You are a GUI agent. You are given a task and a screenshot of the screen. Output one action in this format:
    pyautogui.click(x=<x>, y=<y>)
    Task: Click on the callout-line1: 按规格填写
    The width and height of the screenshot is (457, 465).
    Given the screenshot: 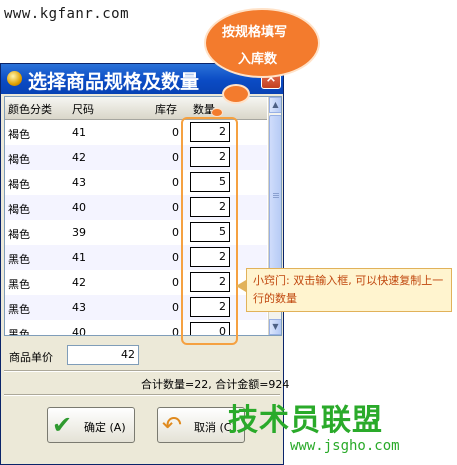 What is the action you would take?
    pyautogui.click(x=255, y=32)
    